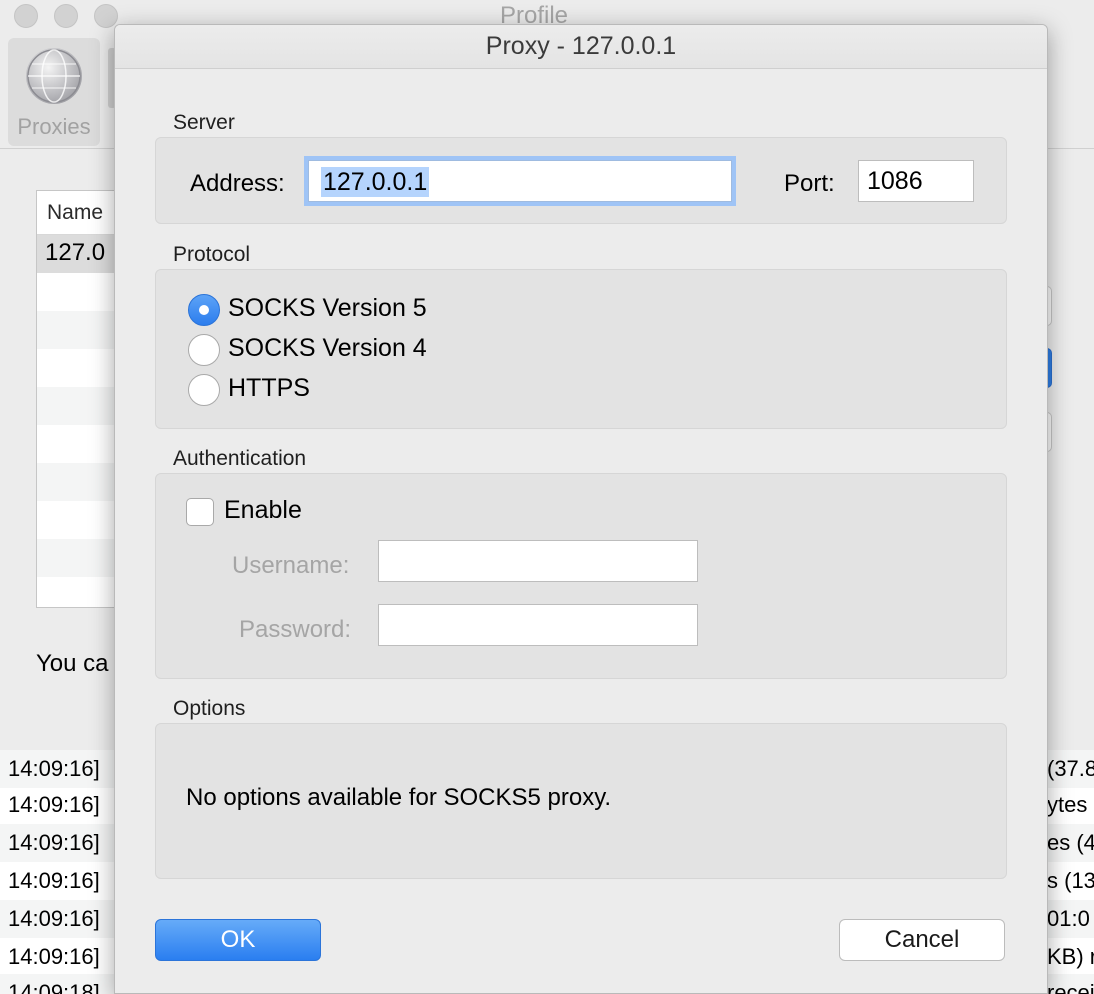 The width and height of the screenshot is (1094, 994). What do you see at coordinates (538, 561) in the screenshot?
I see `username-field` at bounding box center [538, 561].